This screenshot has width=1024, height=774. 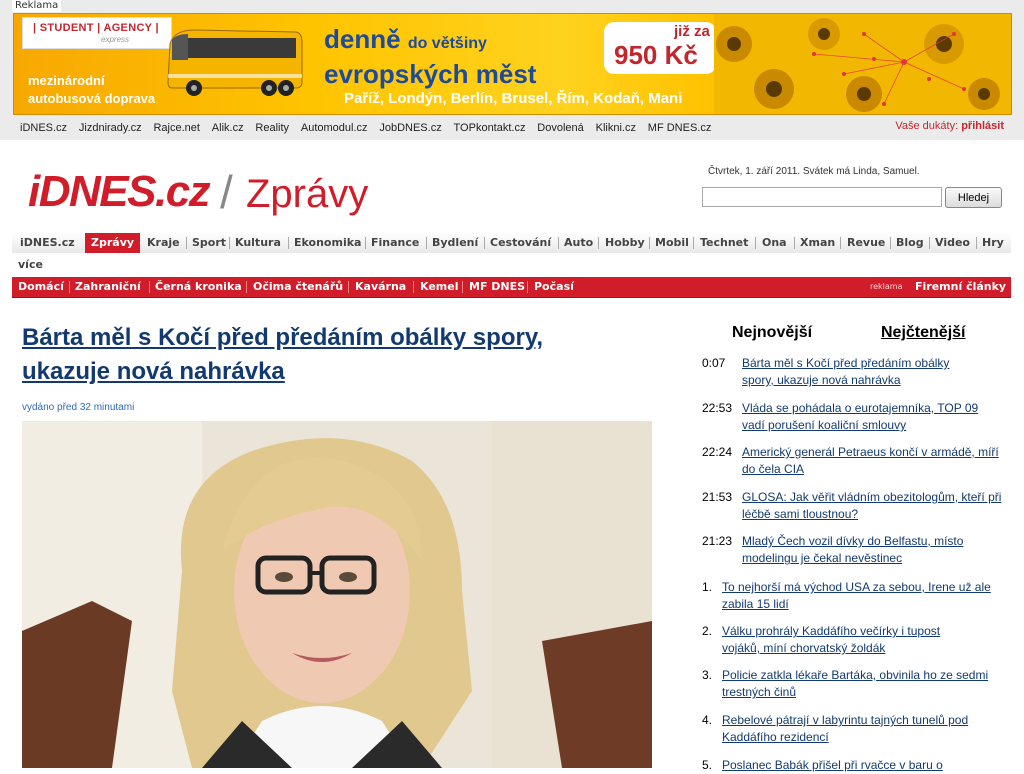 I want to click on partner-link: Dovolená, so click(x=560, y=128).